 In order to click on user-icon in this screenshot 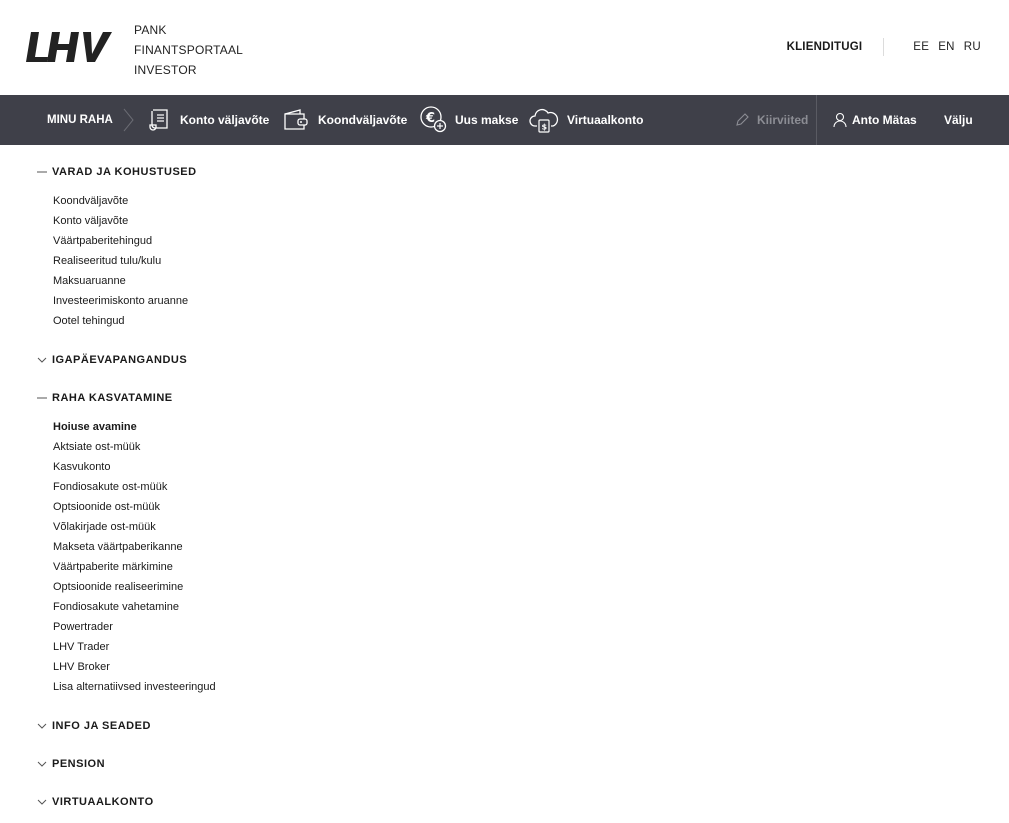, I will do `click(840, 120)`.